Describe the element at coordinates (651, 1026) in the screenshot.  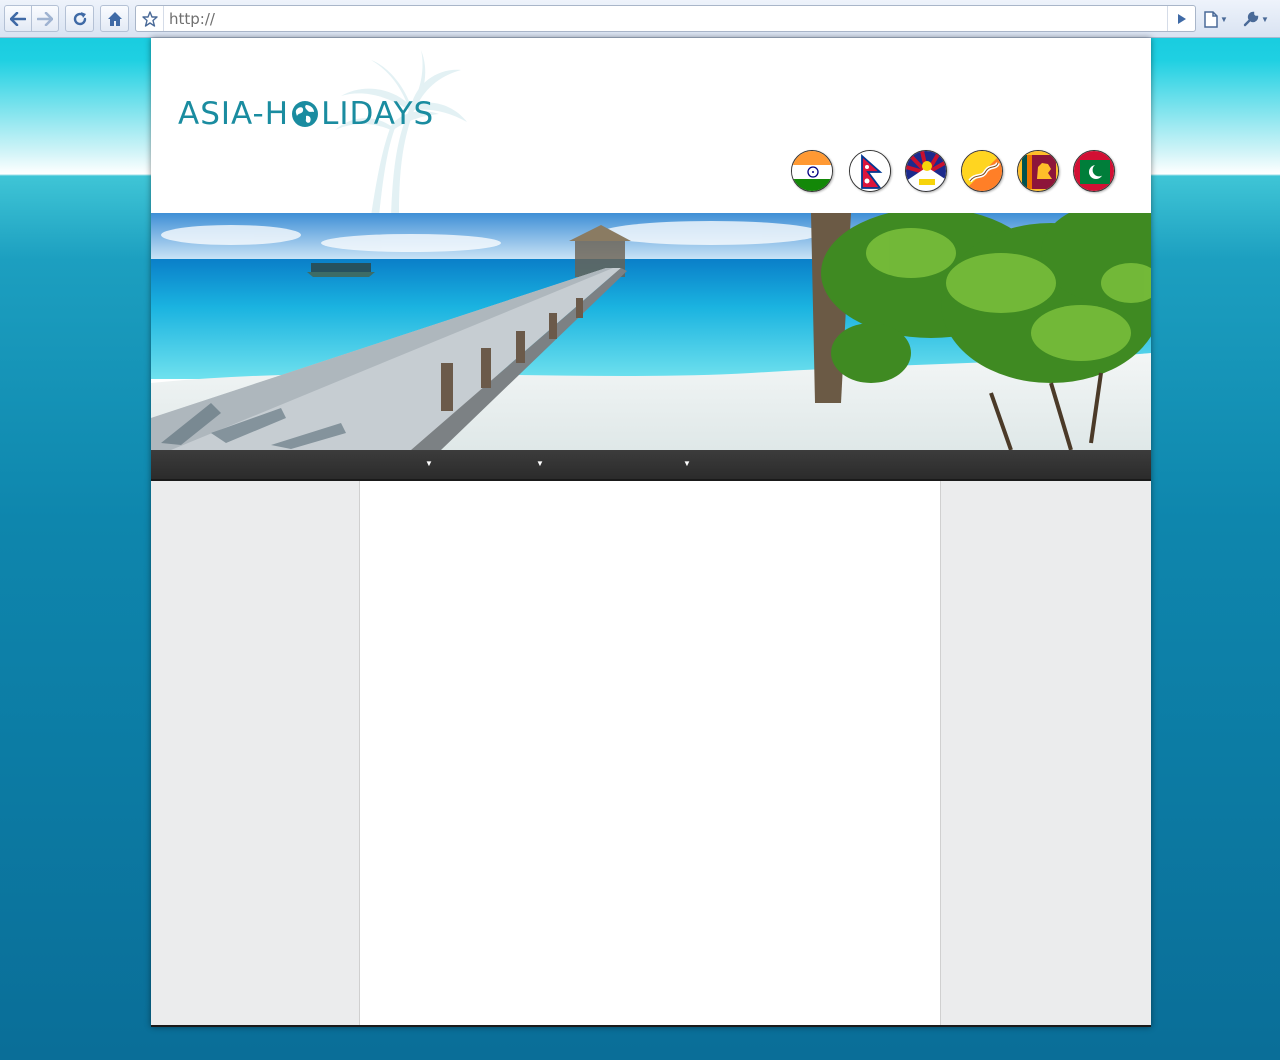
I see `footer-border` at that location.